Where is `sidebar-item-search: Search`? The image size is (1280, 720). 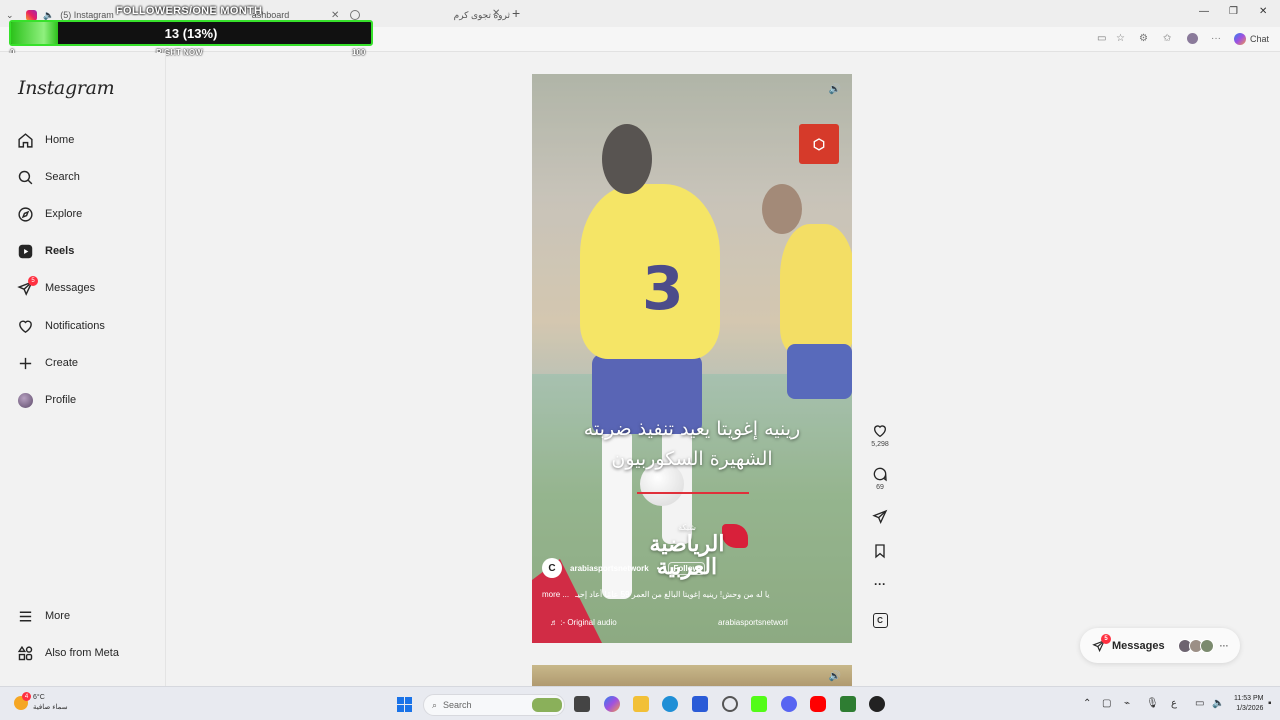
sidebar-item-search: Search is located at coordinates (48, 177).